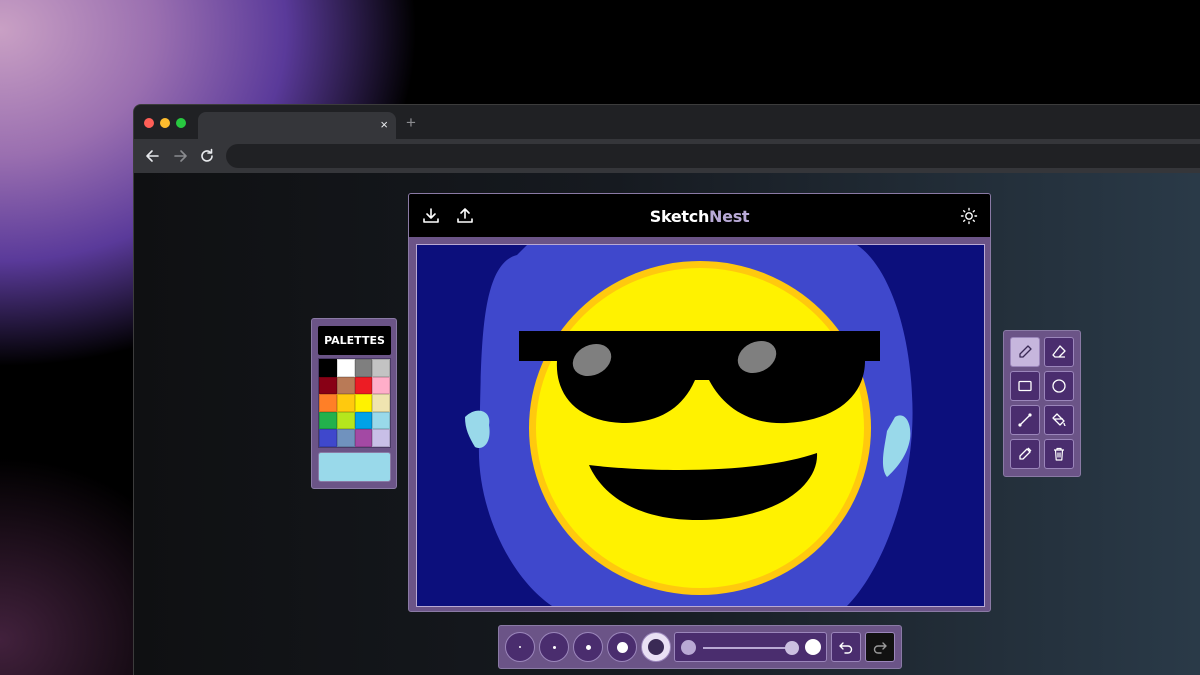 Image resolution: width=1200 pixels, height=675 pixels. I want to click on sun-icon, so click(969, 216).